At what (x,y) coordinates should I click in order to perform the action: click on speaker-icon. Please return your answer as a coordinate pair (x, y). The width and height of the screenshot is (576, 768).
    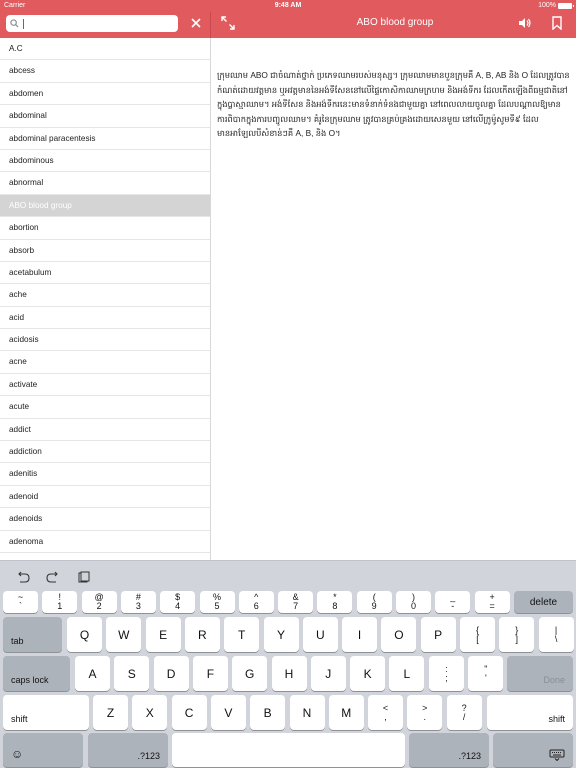
    Looking at the image, I should click on (525, 23).